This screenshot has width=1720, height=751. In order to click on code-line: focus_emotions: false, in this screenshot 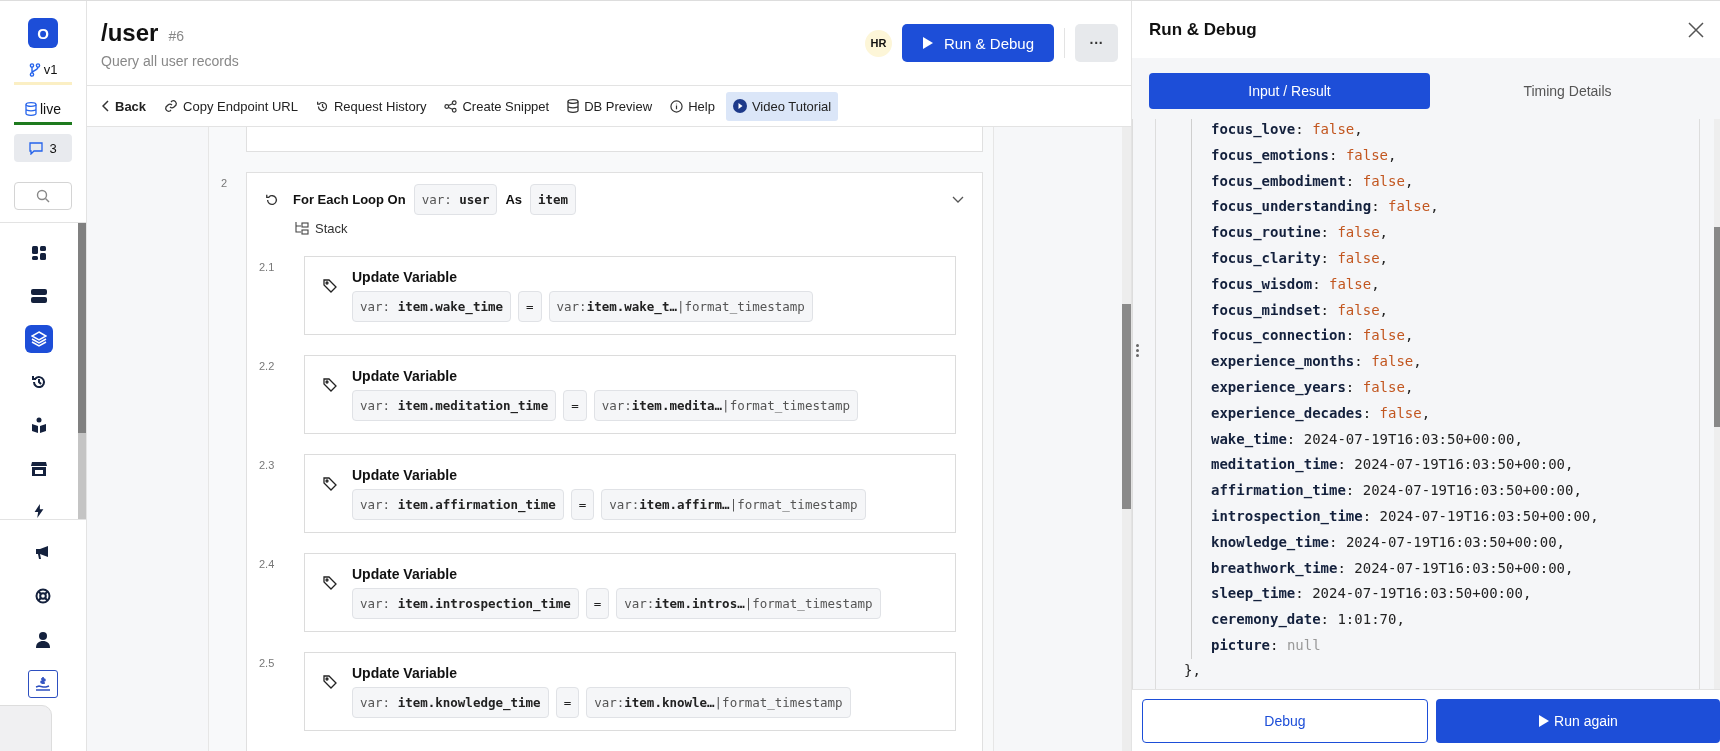, I will do `click(1304, 155)`.